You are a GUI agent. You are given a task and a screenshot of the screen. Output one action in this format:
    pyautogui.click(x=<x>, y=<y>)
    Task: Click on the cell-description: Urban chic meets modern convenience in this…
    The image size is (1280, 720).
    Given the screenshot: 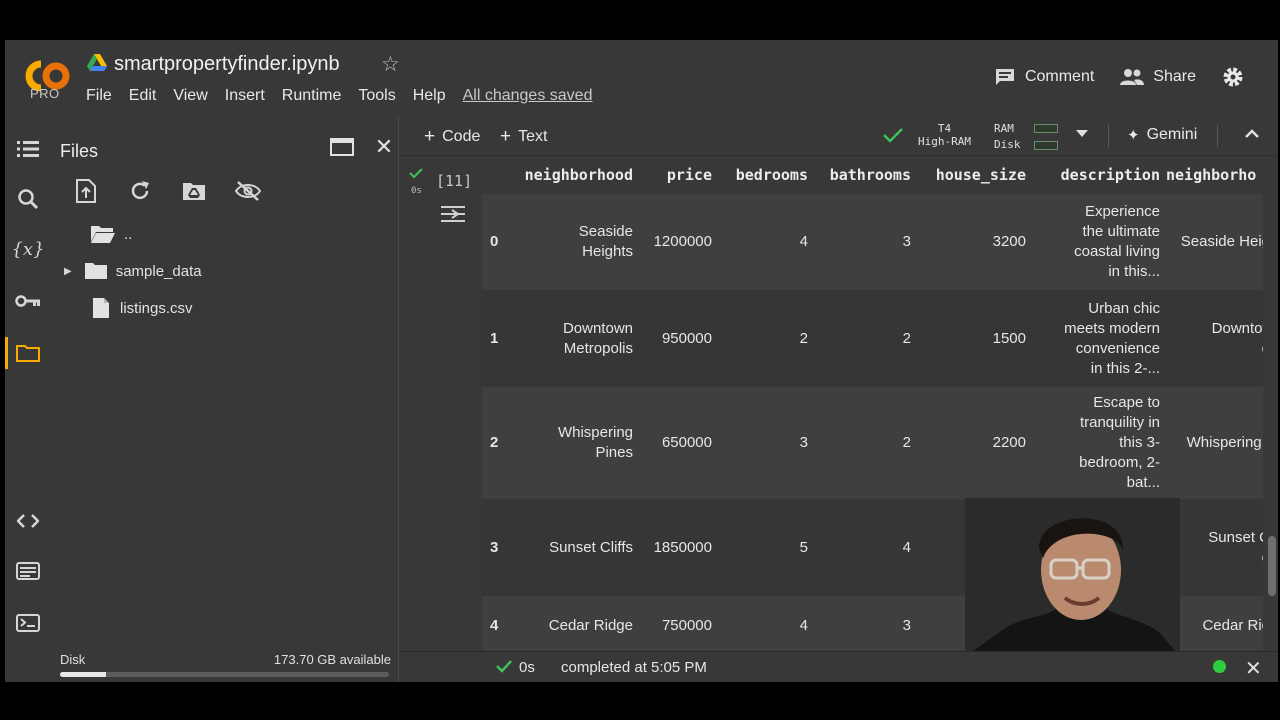 What is the action you would take?
    pyautogui.click(x=1100, y=338)
    